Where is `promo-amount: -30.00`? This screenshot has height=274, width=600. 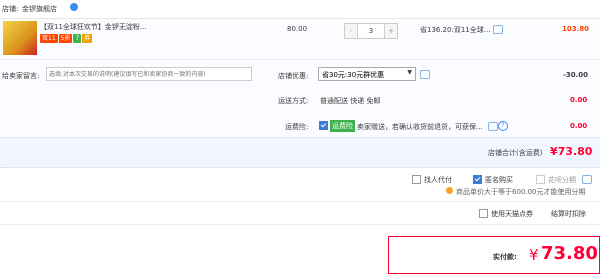 promo-amount: -30.00 is located at coordinates (576, 75).